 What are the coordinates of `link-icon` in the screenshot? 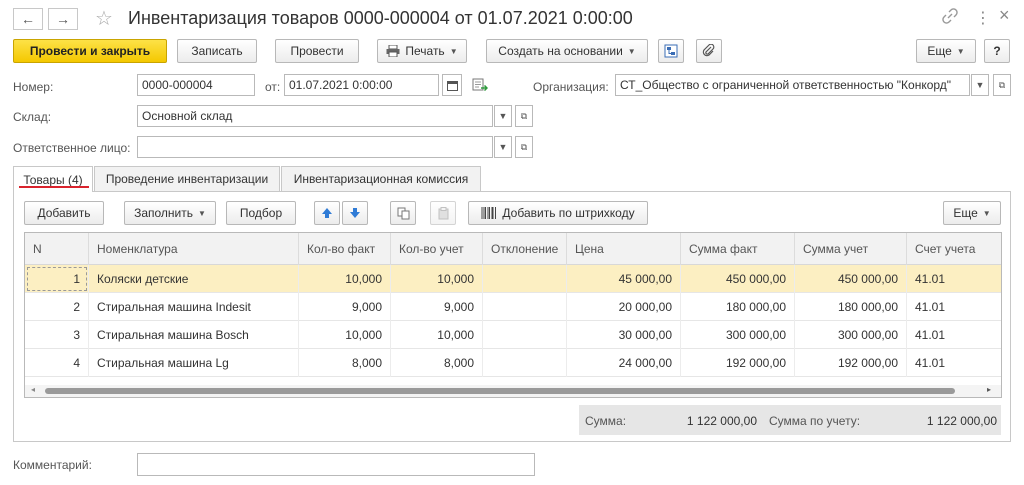 It's located at (950, 16).